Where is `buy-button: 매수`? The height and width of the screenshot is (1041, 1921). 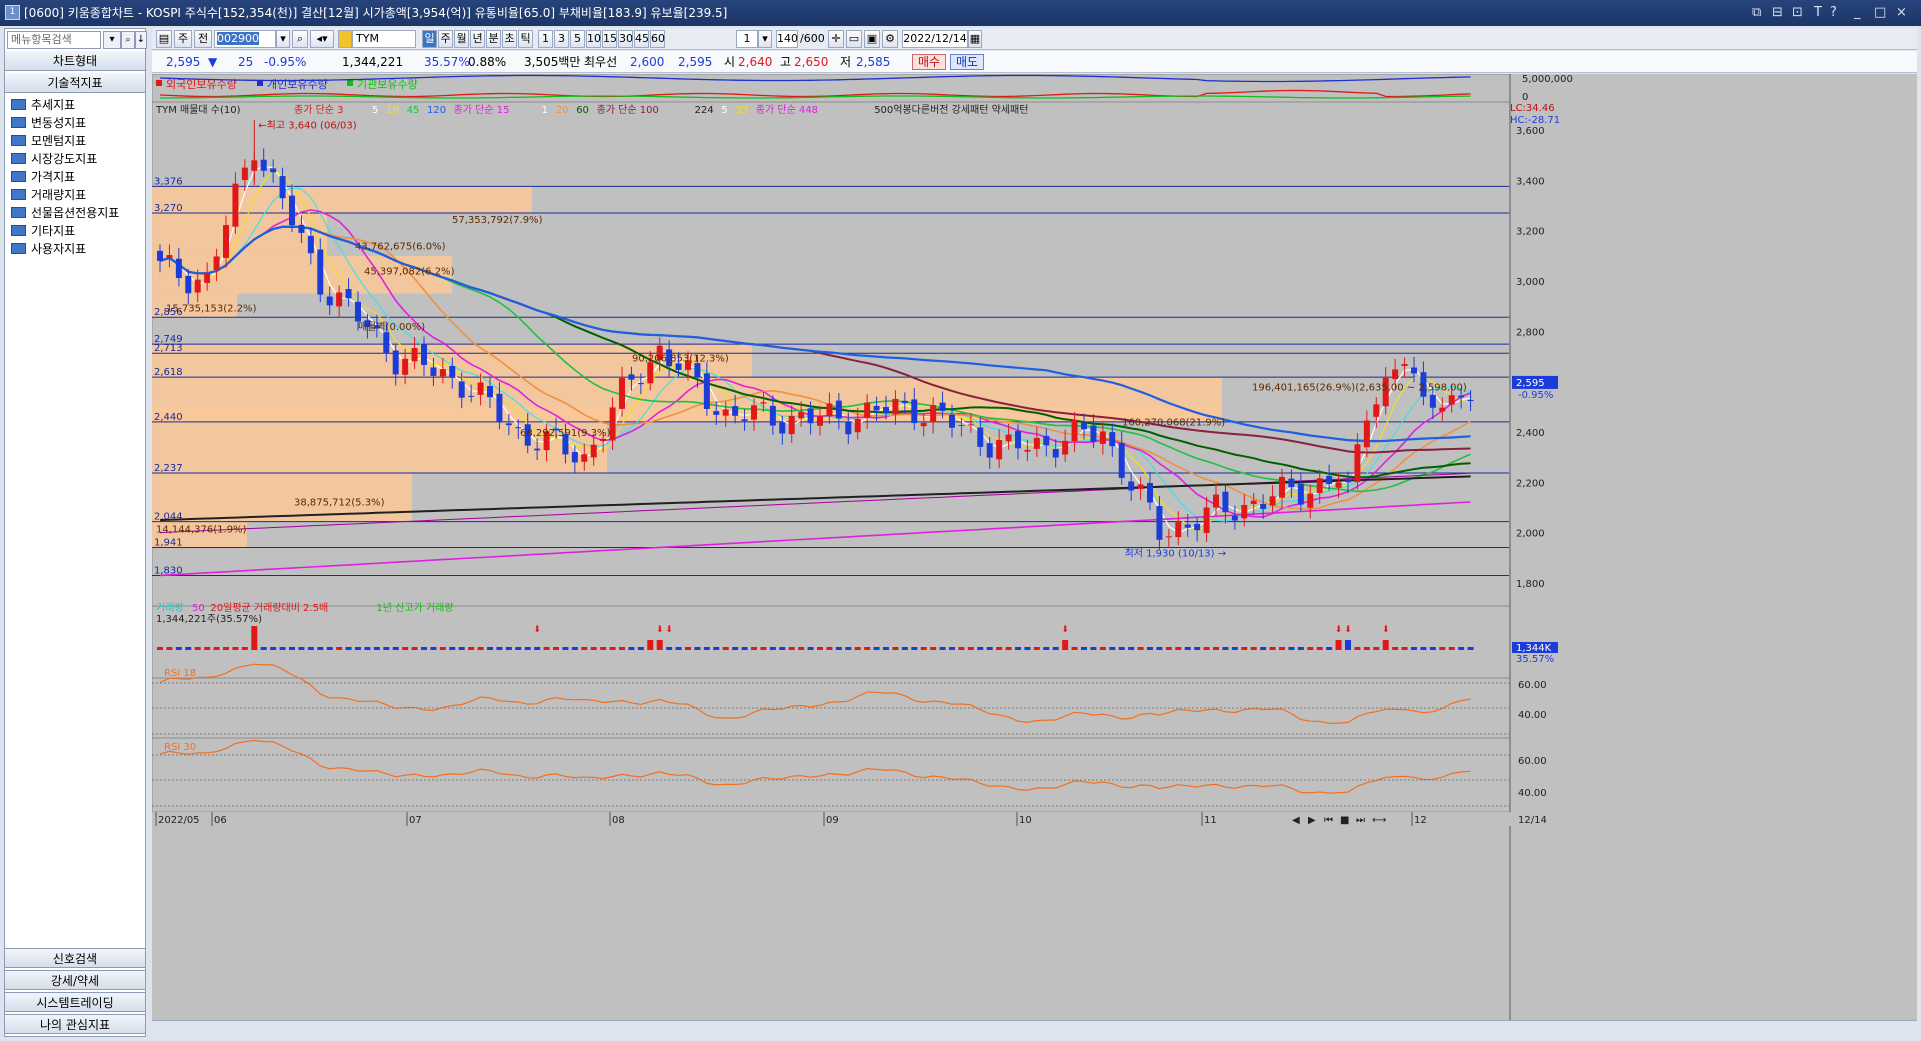
buy-button: 매수 is located at coordinates (929, 62).